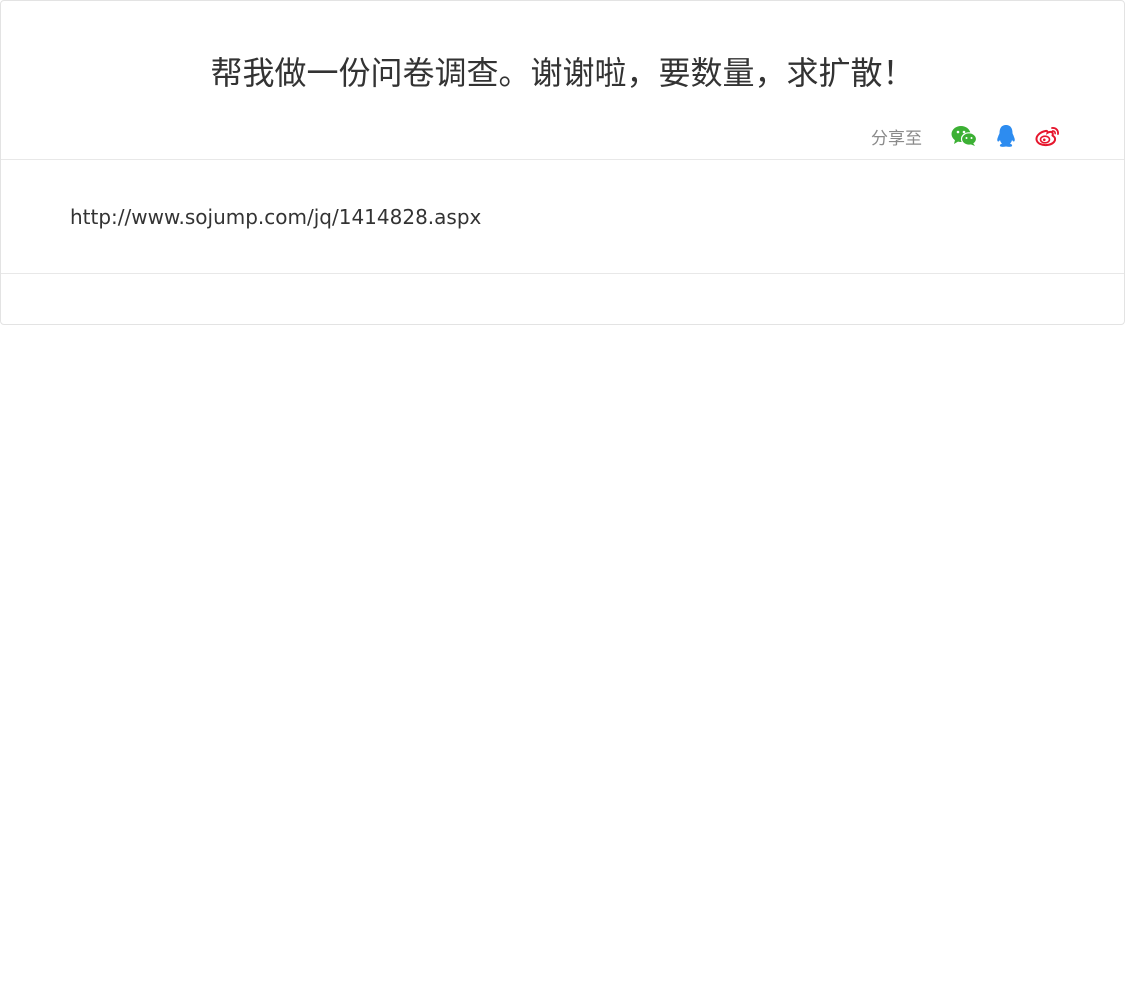 Image resolution: width=1125 pixels, height=1000 pixels. What do you see at coordinates (275, 217) in the screenshot?
I see `survey-link: http://www.sojump.com/jq/1414828.aspx` at bounding box center [275, 217].